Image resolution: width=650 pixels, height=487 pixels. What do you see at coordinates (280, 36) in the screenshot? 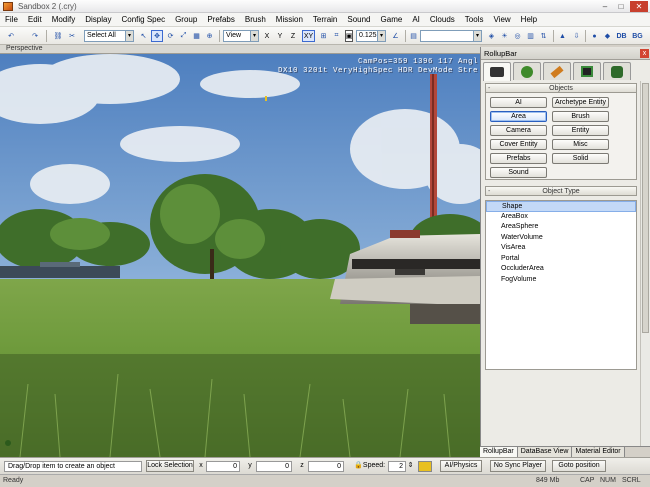
I see `axis-y-button: Y` at bounding box center [280, 36].